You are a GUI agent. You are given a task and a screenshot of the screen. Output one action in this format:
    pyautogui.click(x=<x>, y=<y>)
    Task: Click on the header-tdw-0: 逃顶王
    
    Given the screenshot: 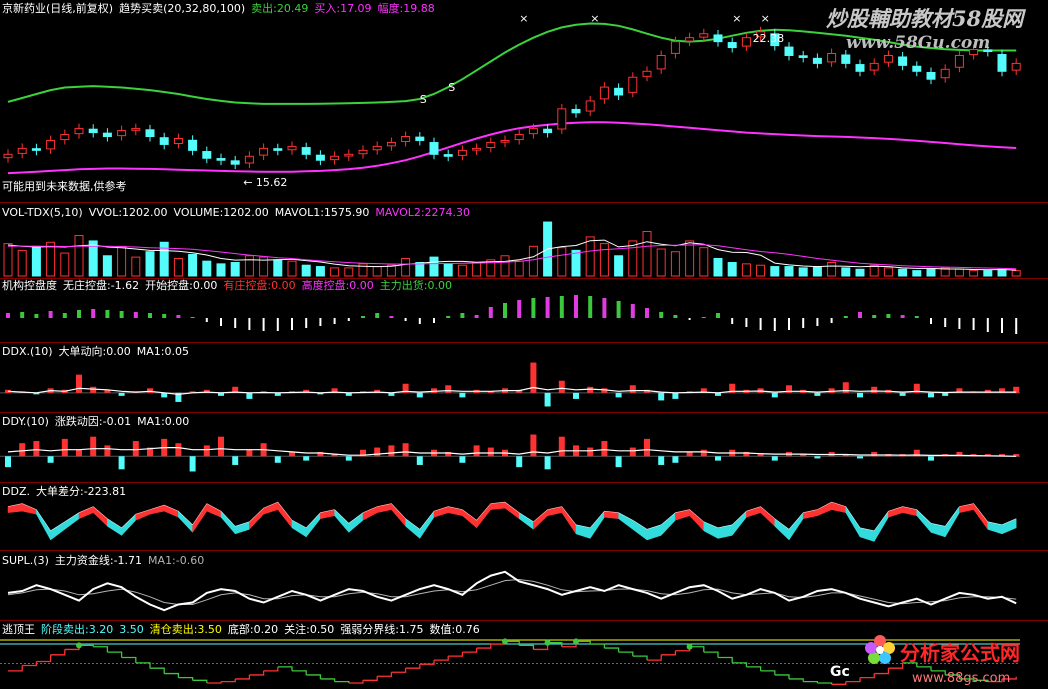 What is the action you would take?
    pyautogui.click(x=18, y=629)
    